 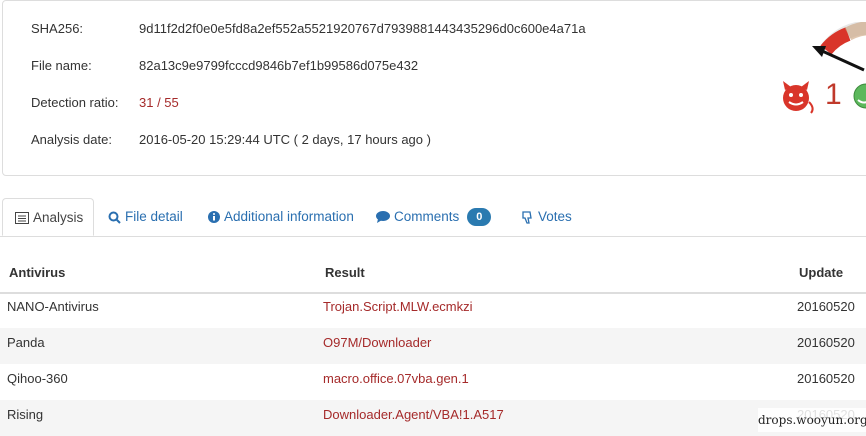 What do you see at coordinates (819, 51) in the screenshot?
I see `gauge-needle-arrow` at bounding box center [819, 51].